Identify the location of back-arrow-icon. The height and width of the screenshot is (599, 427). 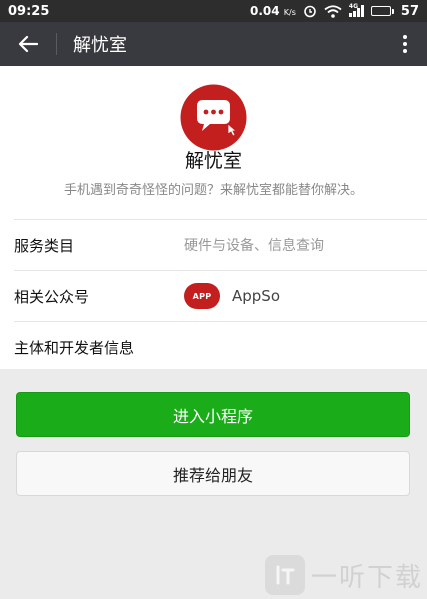
(28, 44).